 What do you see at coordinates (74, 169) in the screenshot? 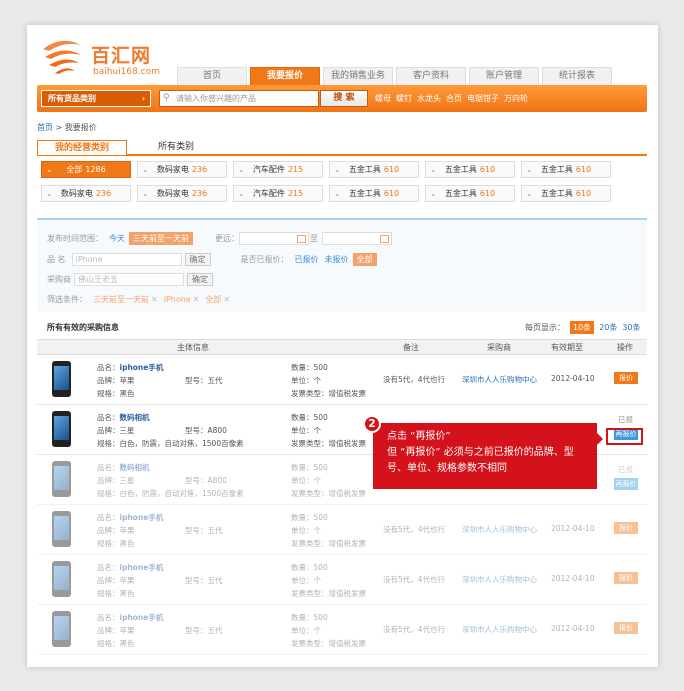
I see `chip-label: 全部` at bounding box center [74, 169].